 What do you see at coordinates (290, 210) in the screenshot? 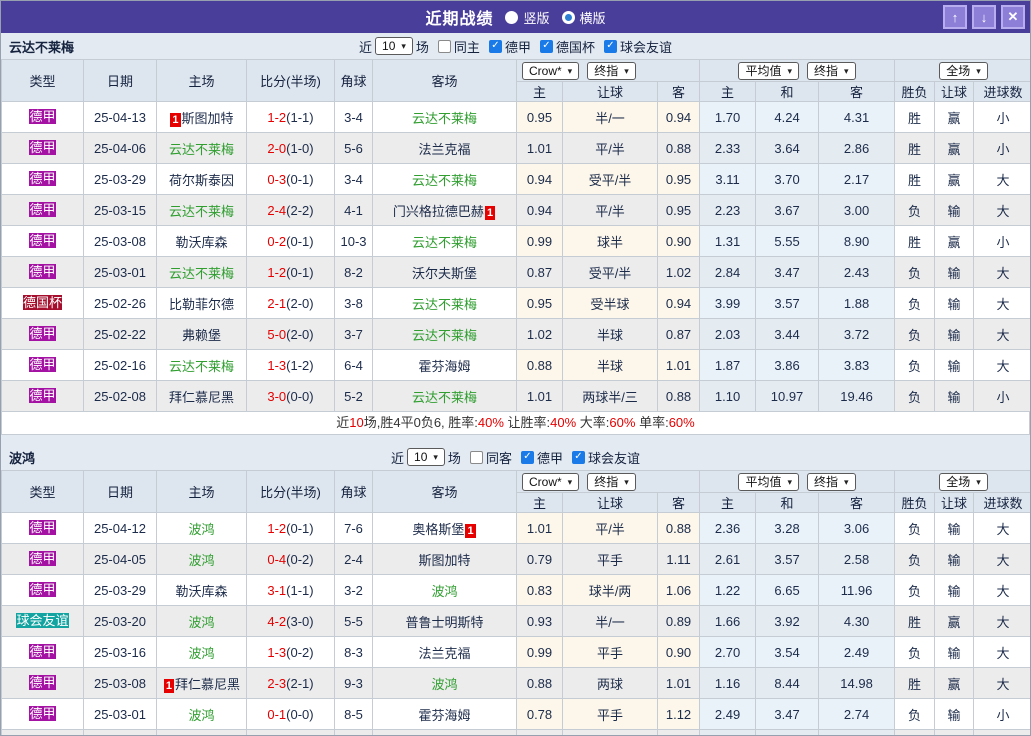
I see `score-cell: 2-4(2-2)` at bounding box center [290, 210].